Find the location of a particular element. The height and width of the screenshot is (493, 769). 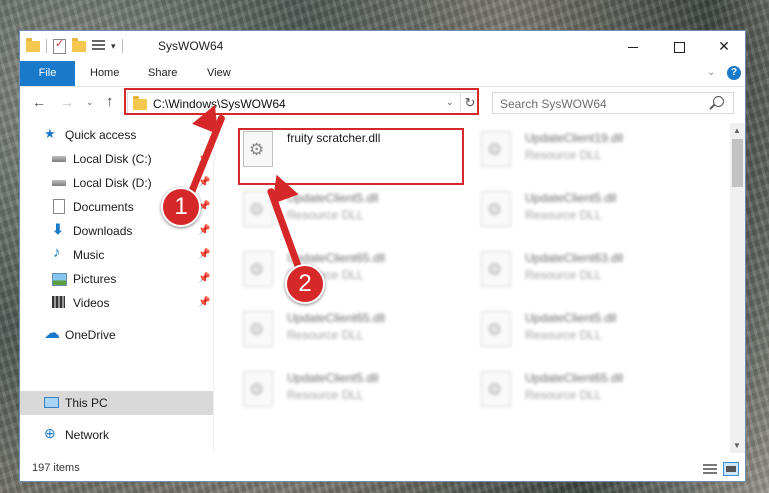

tab-file: File is located at coordinates (47, 73).